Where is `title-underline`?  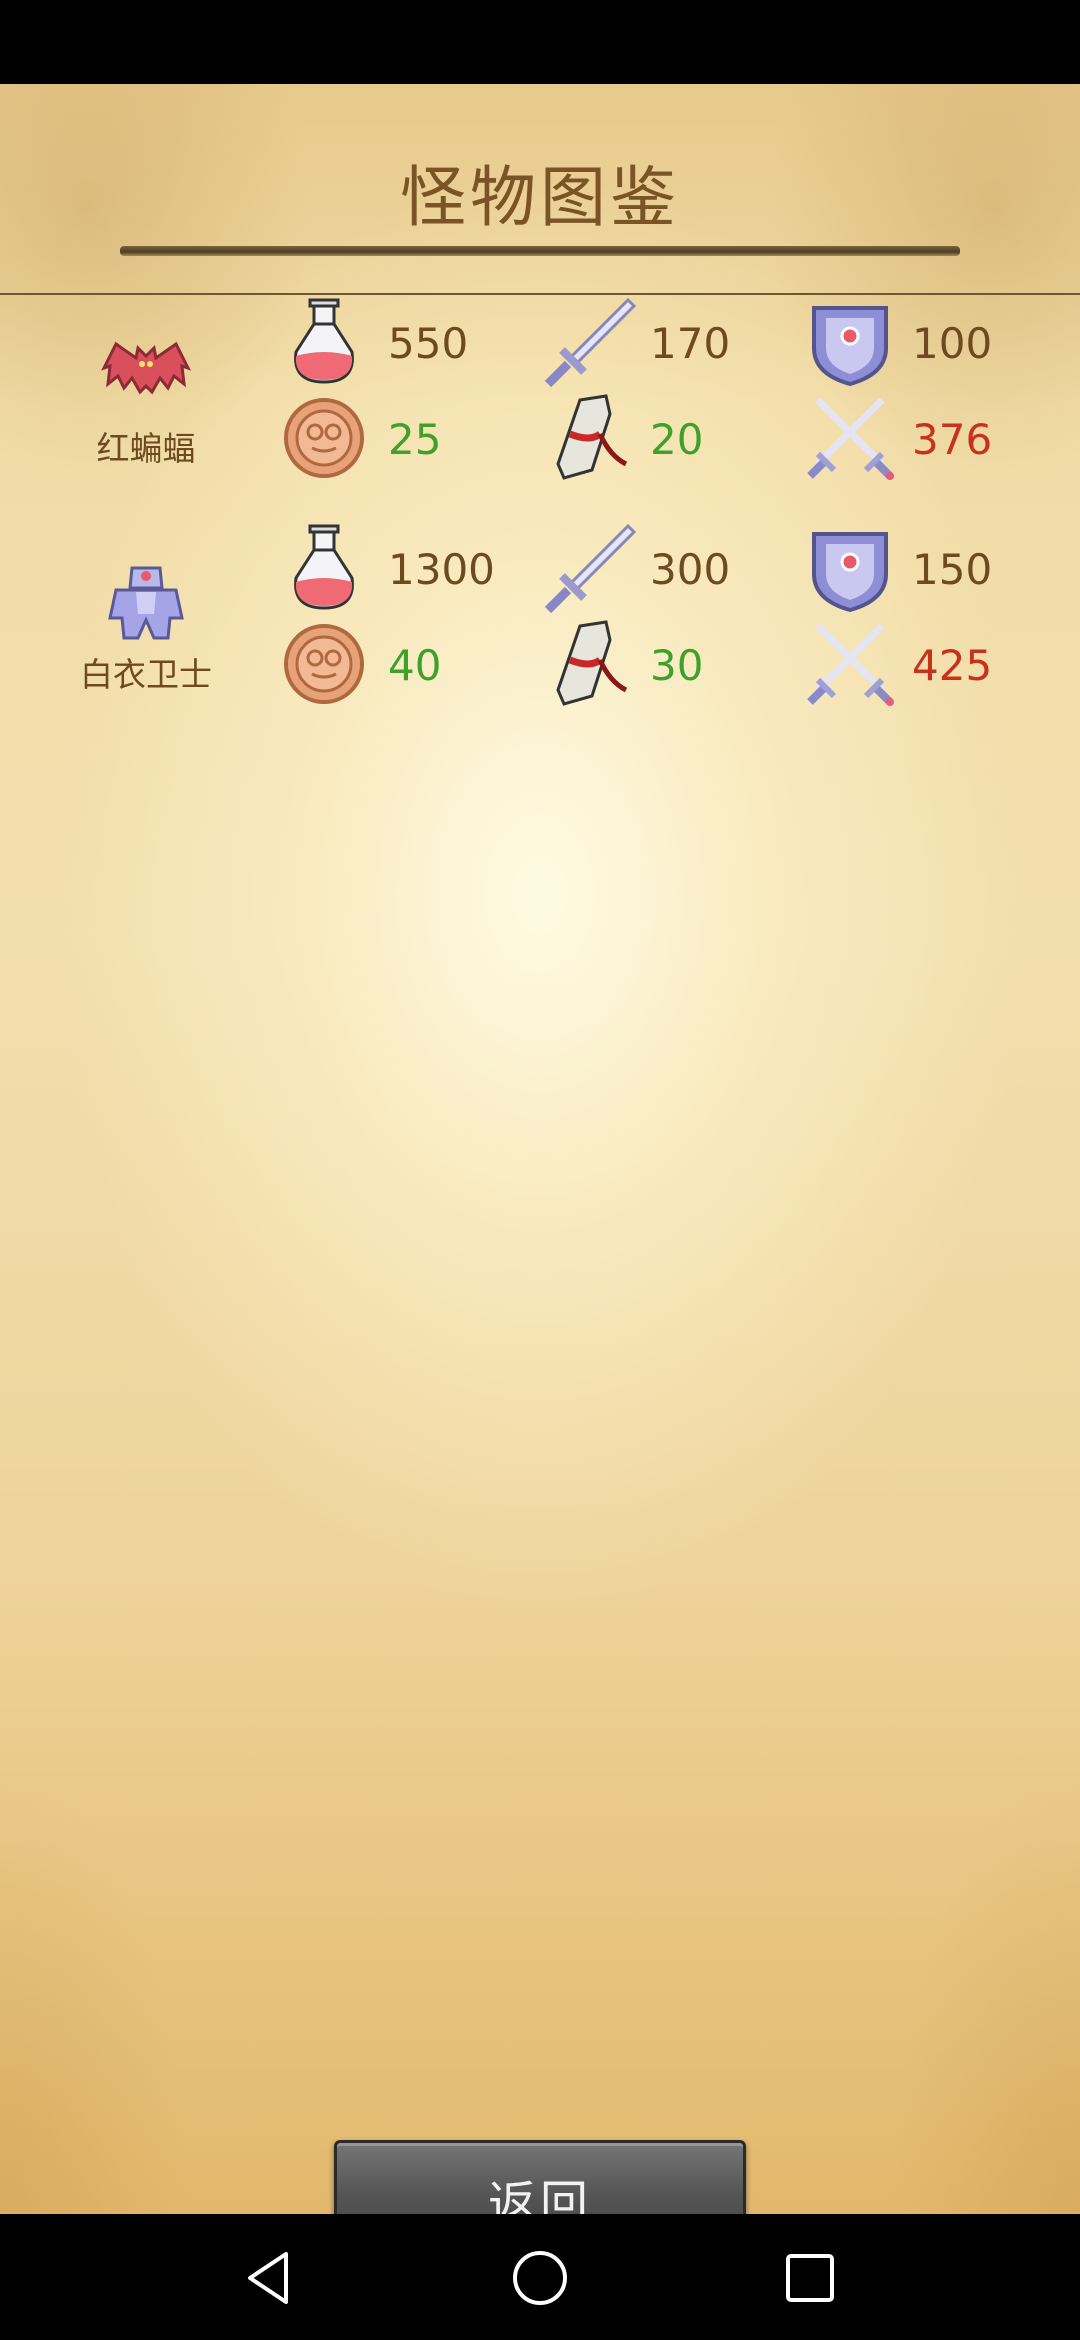
title-underline is located at coordinates (540, 251).